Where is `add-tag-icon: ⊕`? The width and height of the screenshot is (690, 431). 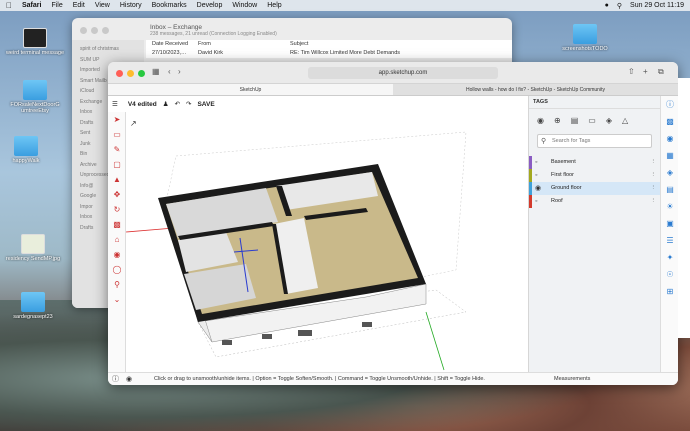 add-tag-icon: ⊕ is located at coordinates (557, 120).